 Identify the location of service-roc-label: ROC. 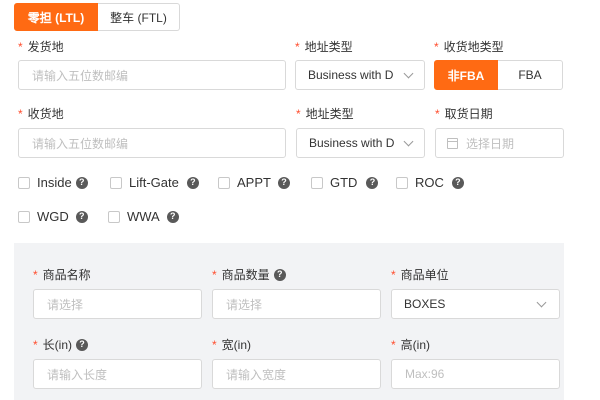
(429, 182).